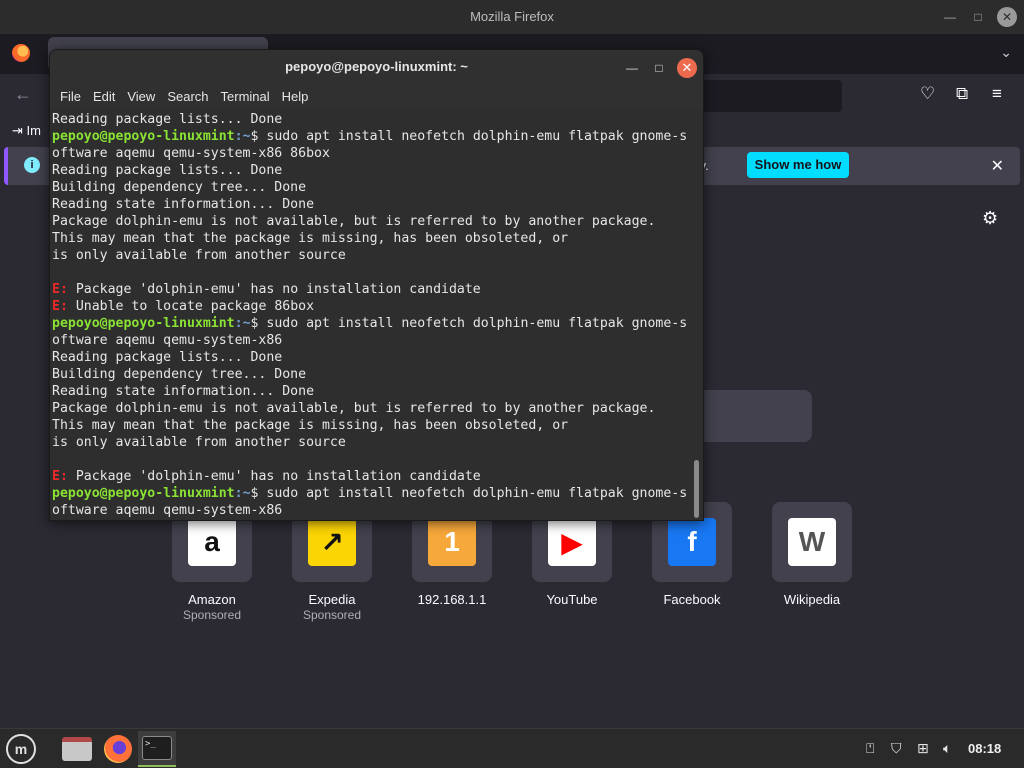  I want to click on terminal-icon: >_, so click(157, 748).